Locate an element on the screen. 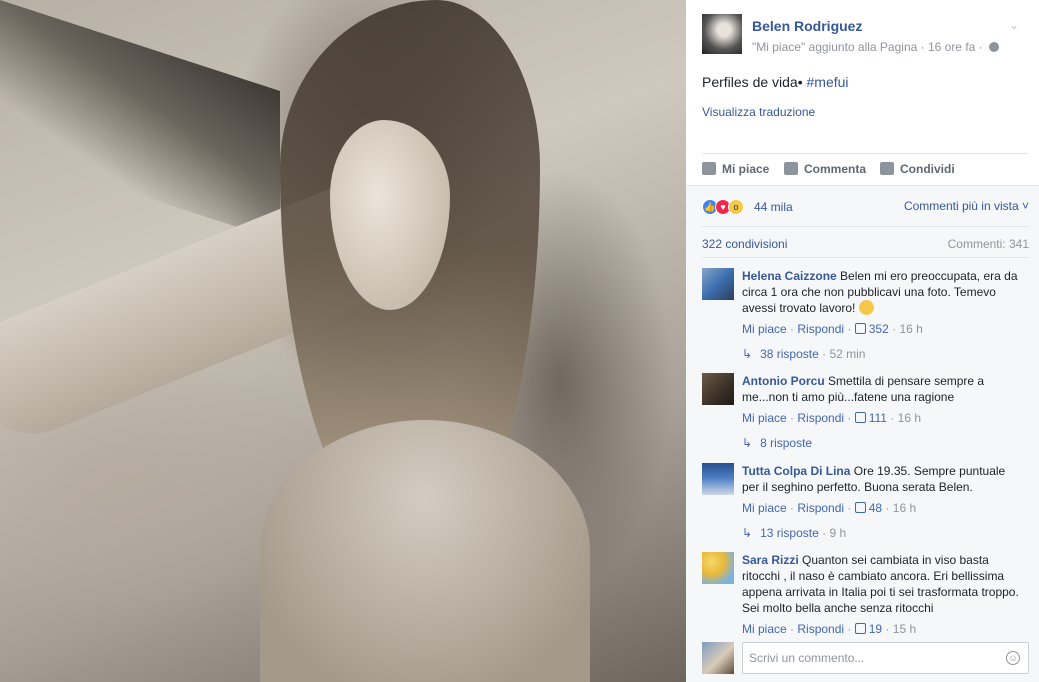 The image size is (1039, 682). author-name: Belen Rodriguez is located at coordinates (807, 26).